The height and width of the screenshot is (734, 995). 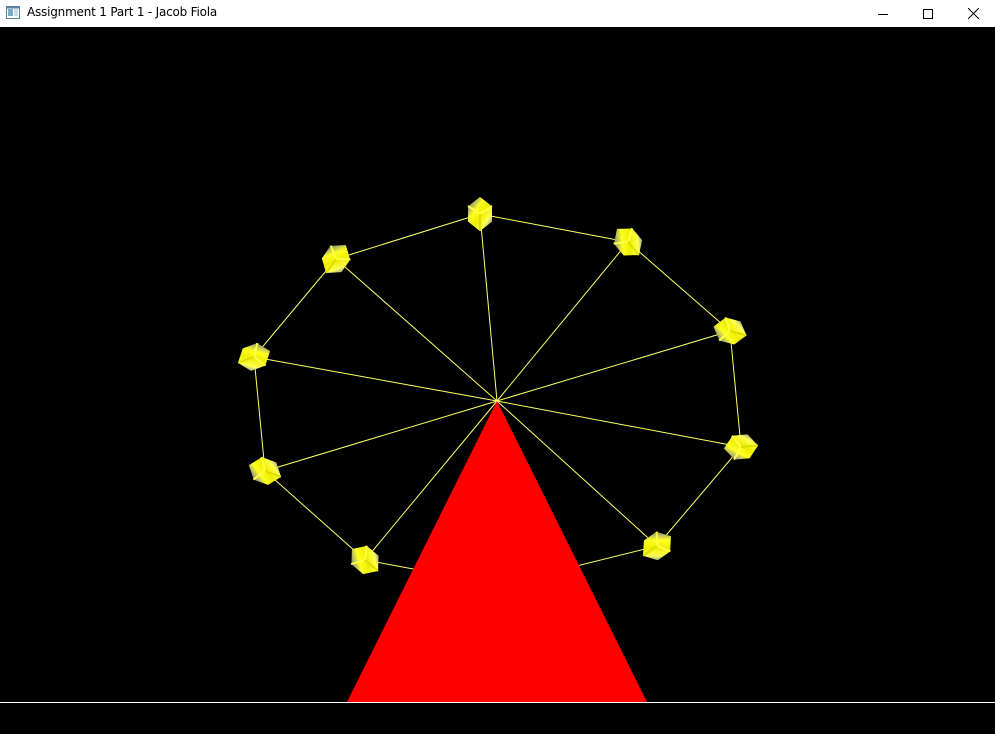 What do you see at coordinates (13, 12) in the screenshot?
I see `window-app-icon` at bounding box center [13, 12].